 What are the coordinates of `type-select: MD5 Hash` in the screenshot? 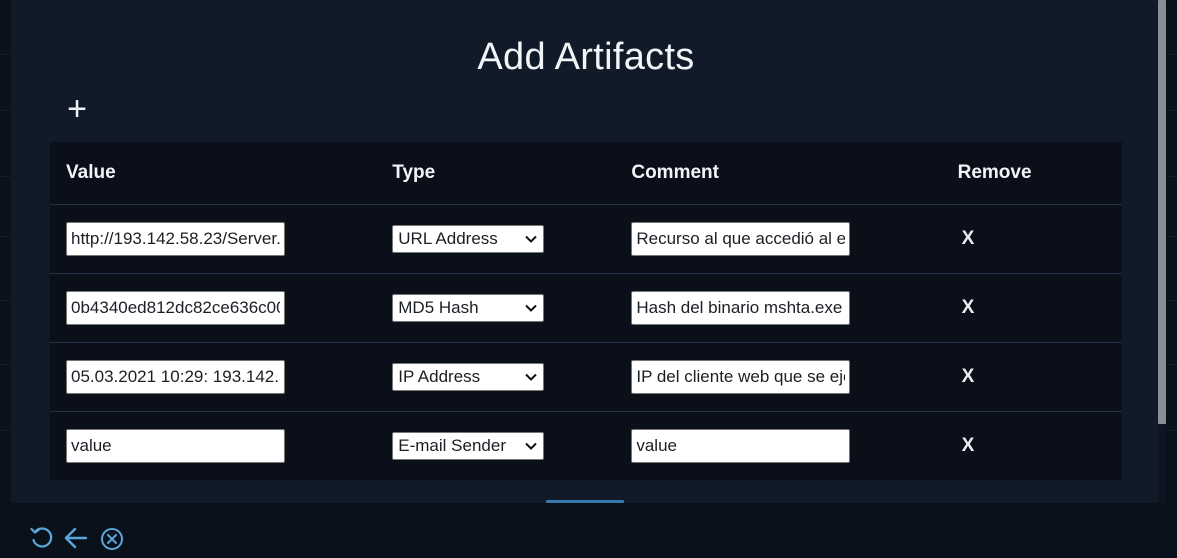 It's located at (468, 308).